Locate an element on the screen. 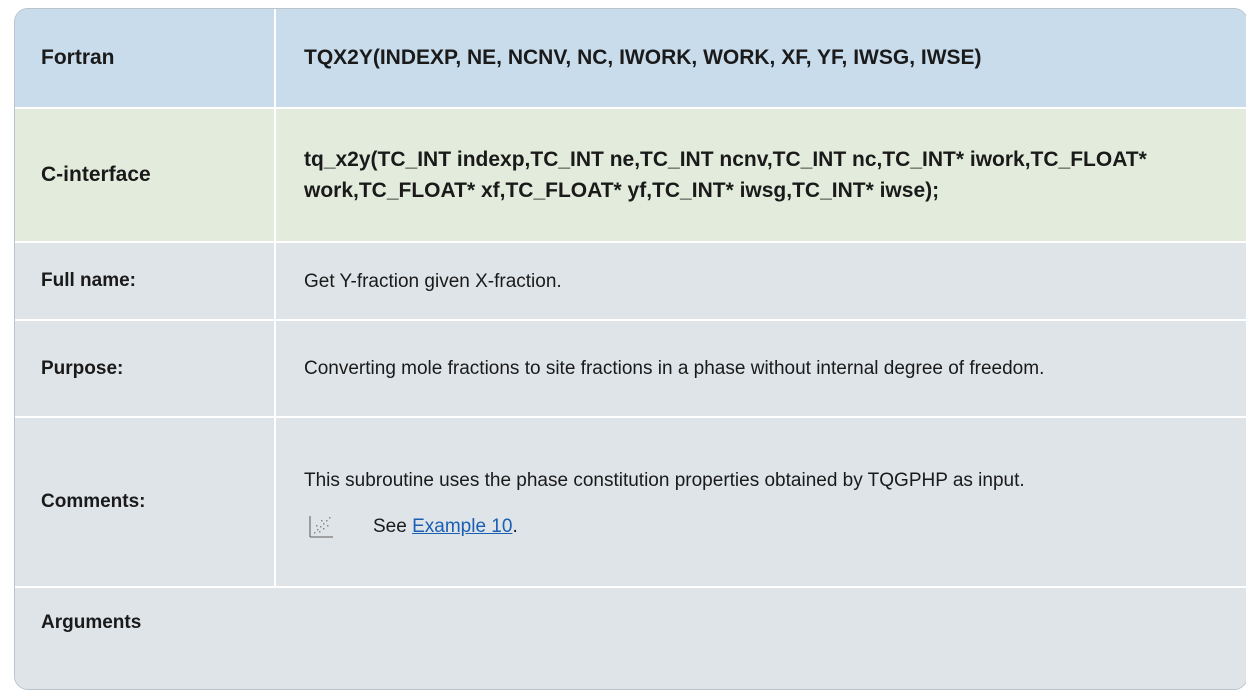 This screenshot has height=690, width=1246. c-interface-label: C-interface is located at coordinates (96, 174).